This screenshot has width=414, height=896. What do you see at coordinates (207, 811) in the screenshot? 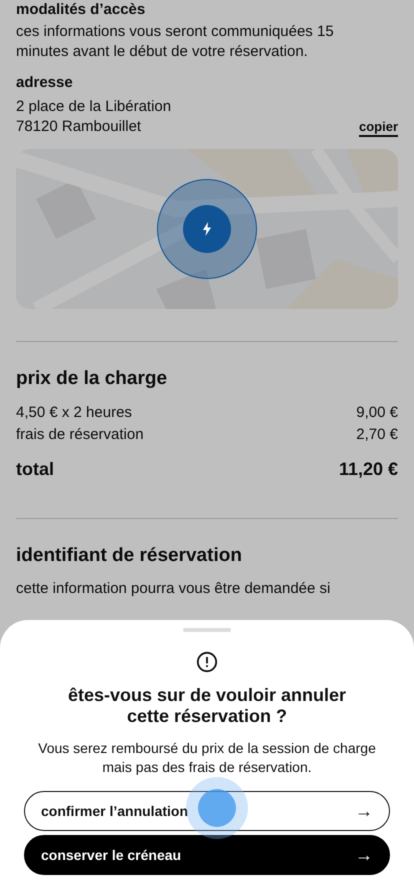
I see `action-button: confirmer l’annulation →` at bounding box center [207, 811].